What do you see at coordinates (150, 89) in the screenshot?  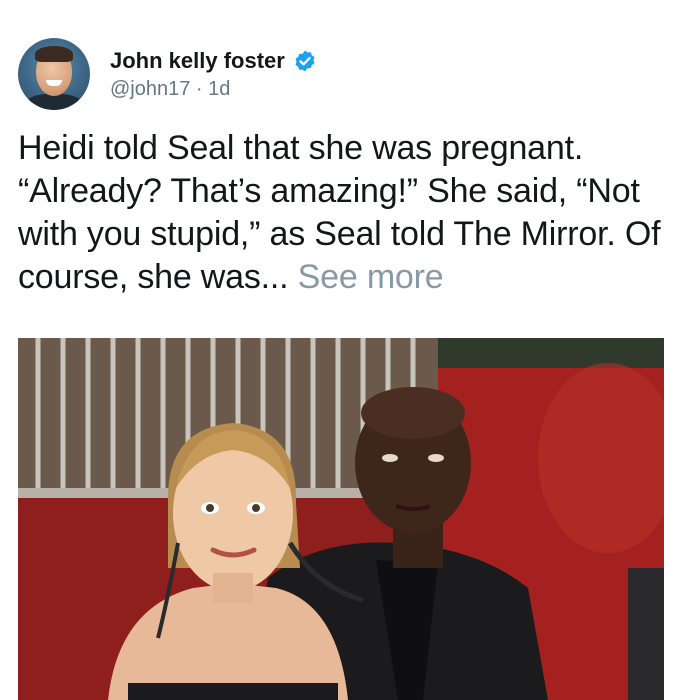 I see `author-handle: @john17` at bounding box center [150, 89].